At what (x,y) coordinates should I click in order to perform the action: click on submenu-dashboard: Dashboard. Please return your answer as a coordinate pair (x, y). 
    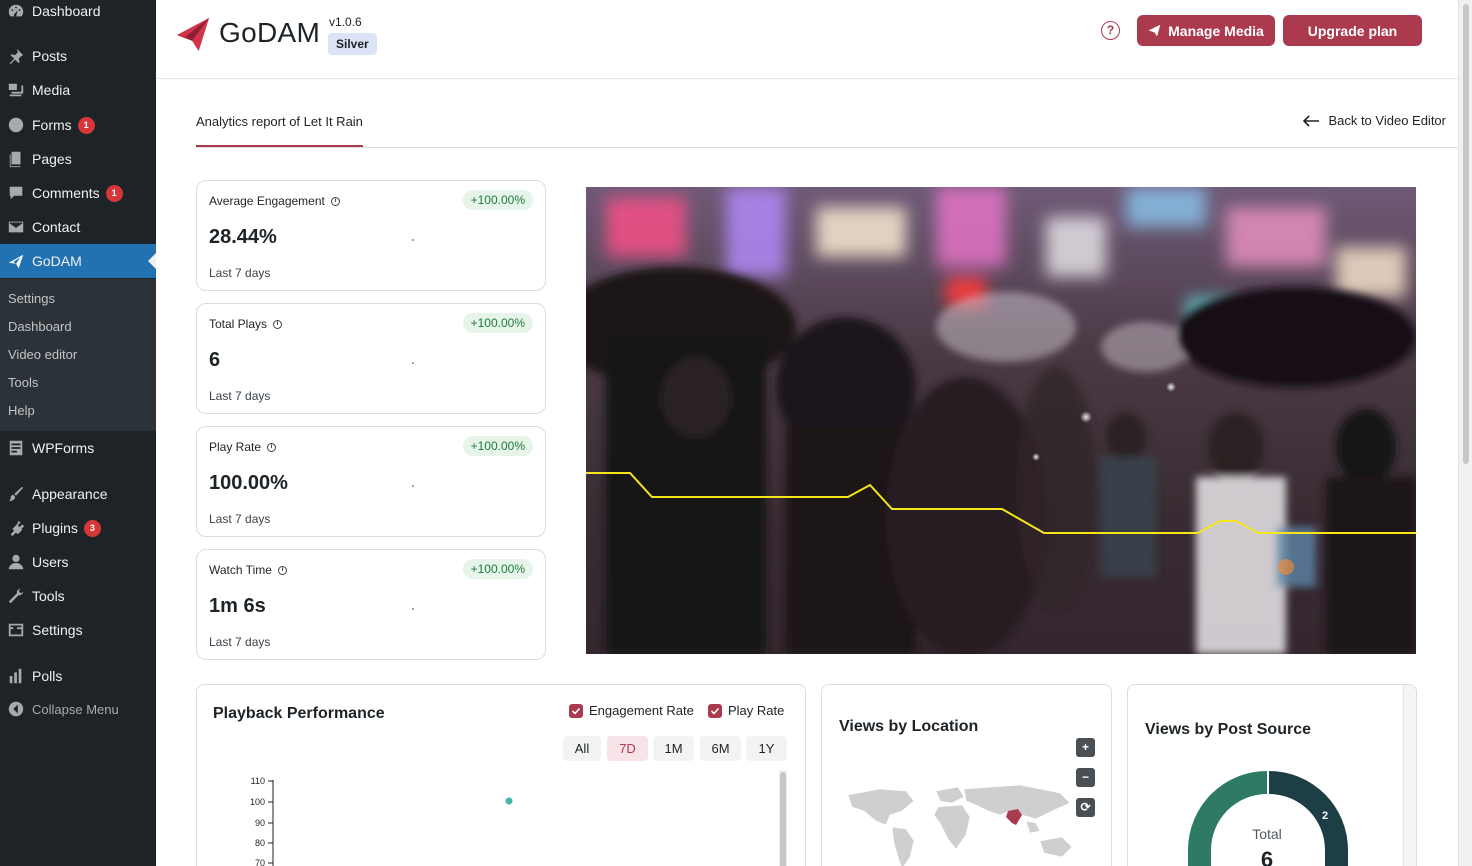
    Looking at the image, I should click on (78, 327).